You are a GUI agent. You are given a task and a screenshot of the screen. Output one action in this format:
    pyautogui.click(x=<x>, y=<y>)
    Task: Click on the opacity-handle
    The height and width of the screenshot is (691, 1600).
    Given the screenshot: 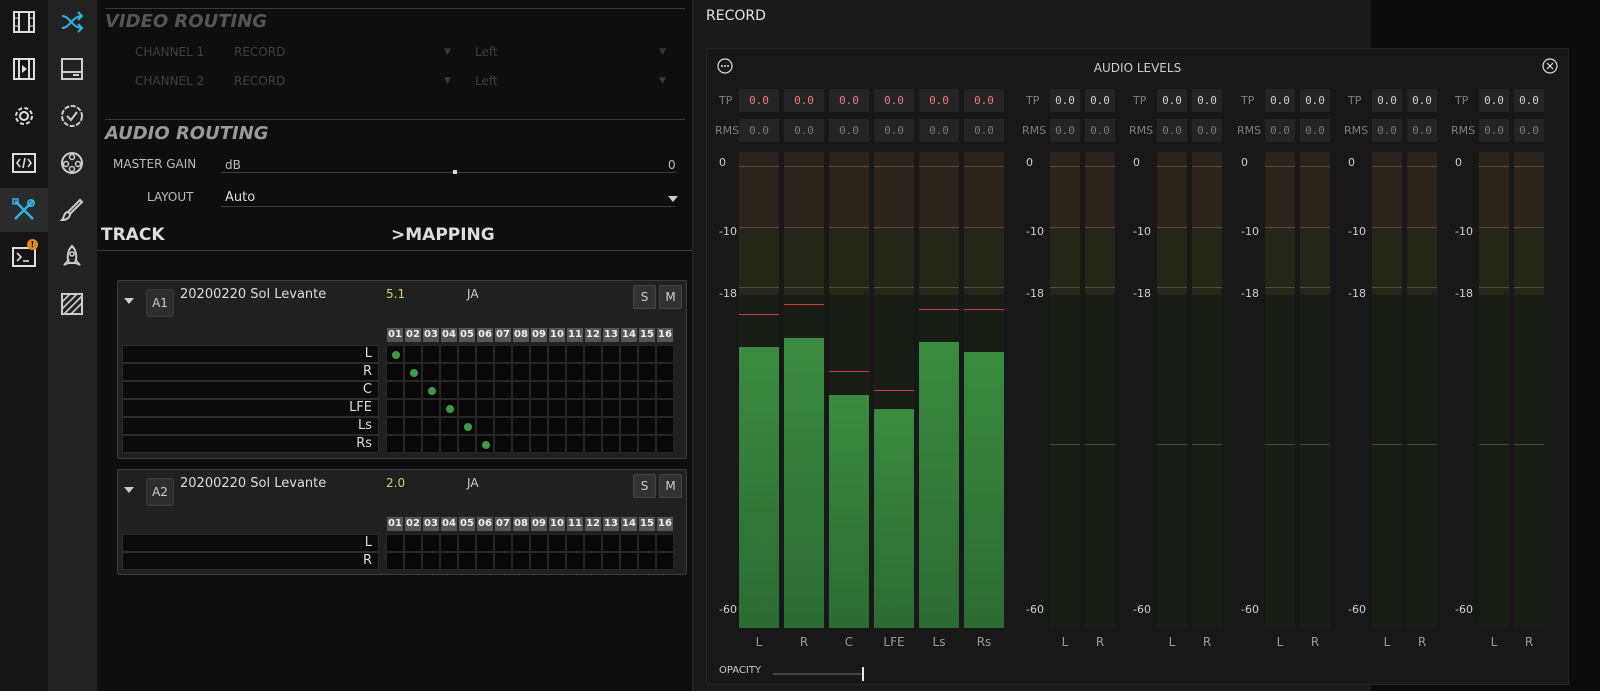 What is the action you would take?
    pyautogui.click(x=863, y=674)
    